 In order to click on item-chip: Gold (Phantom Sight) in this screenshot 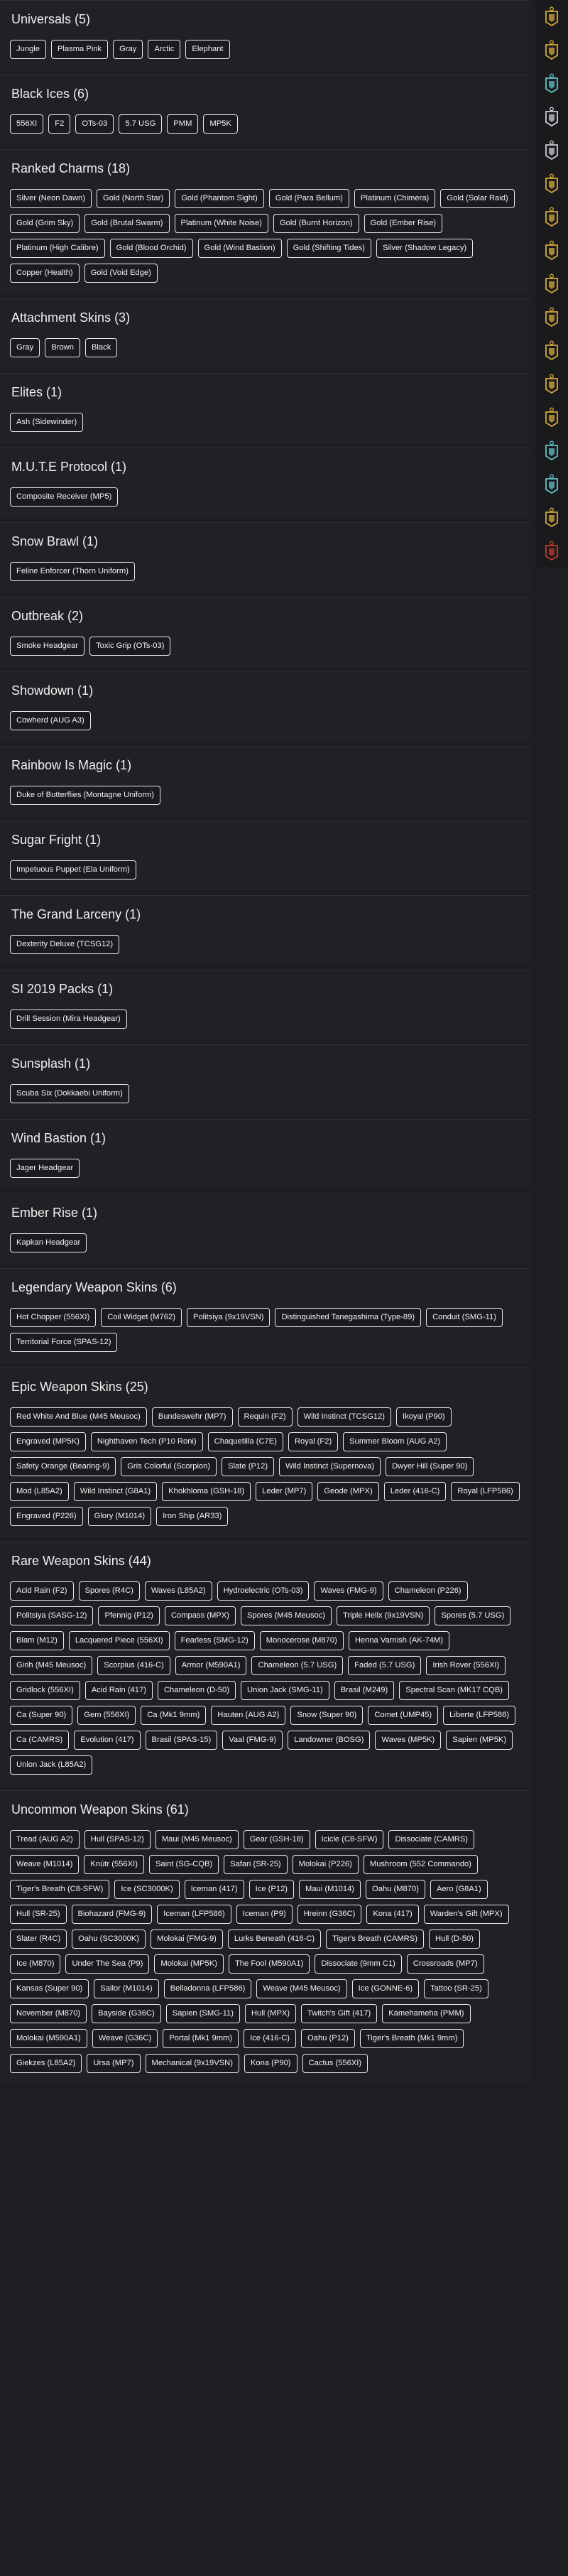, I will do `click(219, 198)`.